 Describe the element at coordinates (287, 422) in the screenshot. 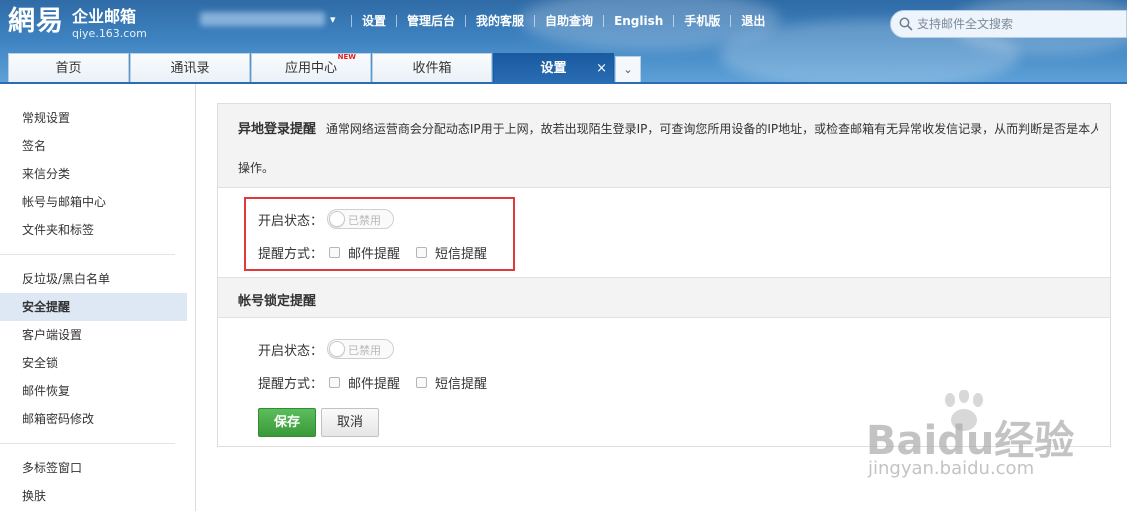

I see `save-button: 保存` at that location.